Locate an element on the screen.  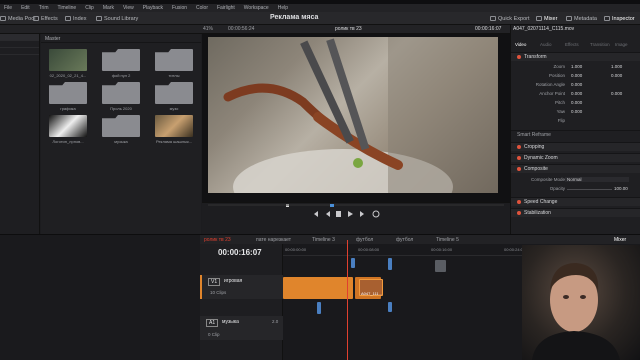
opacity-slider is located at coordinates (589, 189).